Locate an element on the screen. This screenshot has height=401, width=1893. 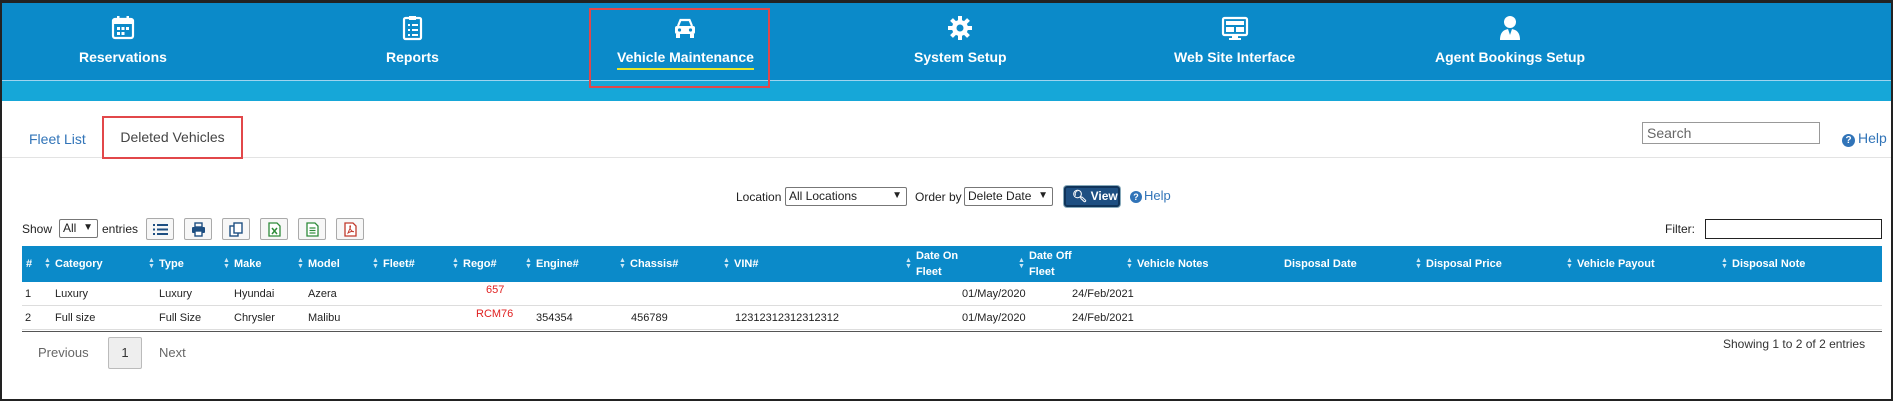
location-value: All Locations is located at coordinates (823, 196).